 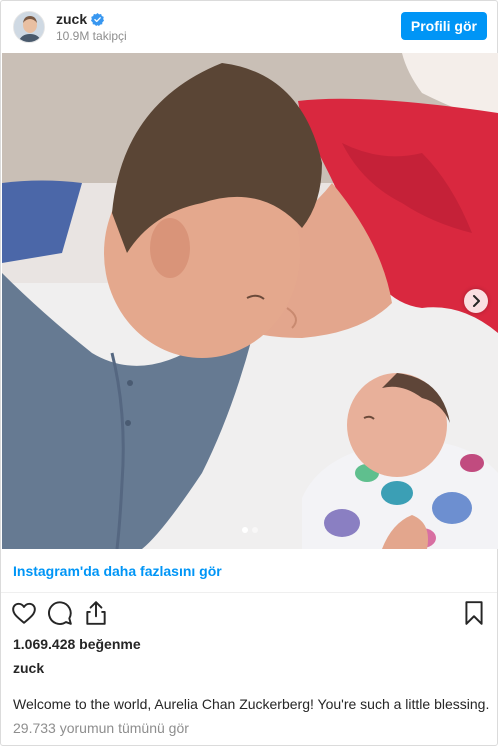 What do you see at coordinates (60, 613) in the screenshot?
I see `comment-icon` at bounding box center [60, 613].